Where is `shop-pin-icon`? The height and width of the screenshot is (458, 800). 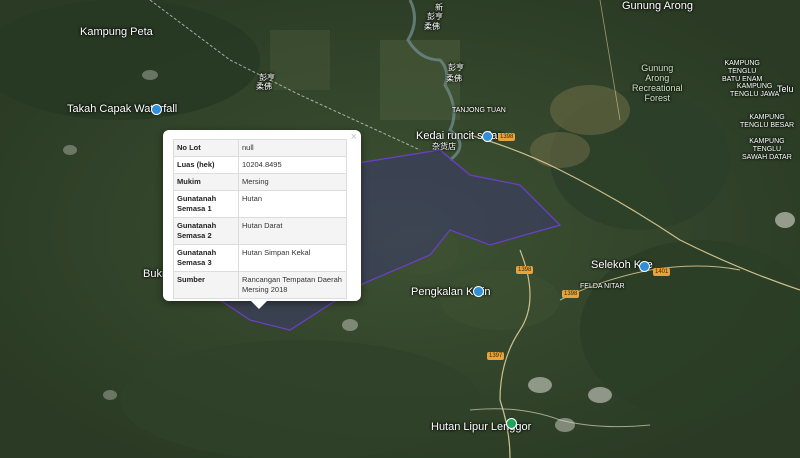
shop-pin-icon is located at coordinates (487, 136).